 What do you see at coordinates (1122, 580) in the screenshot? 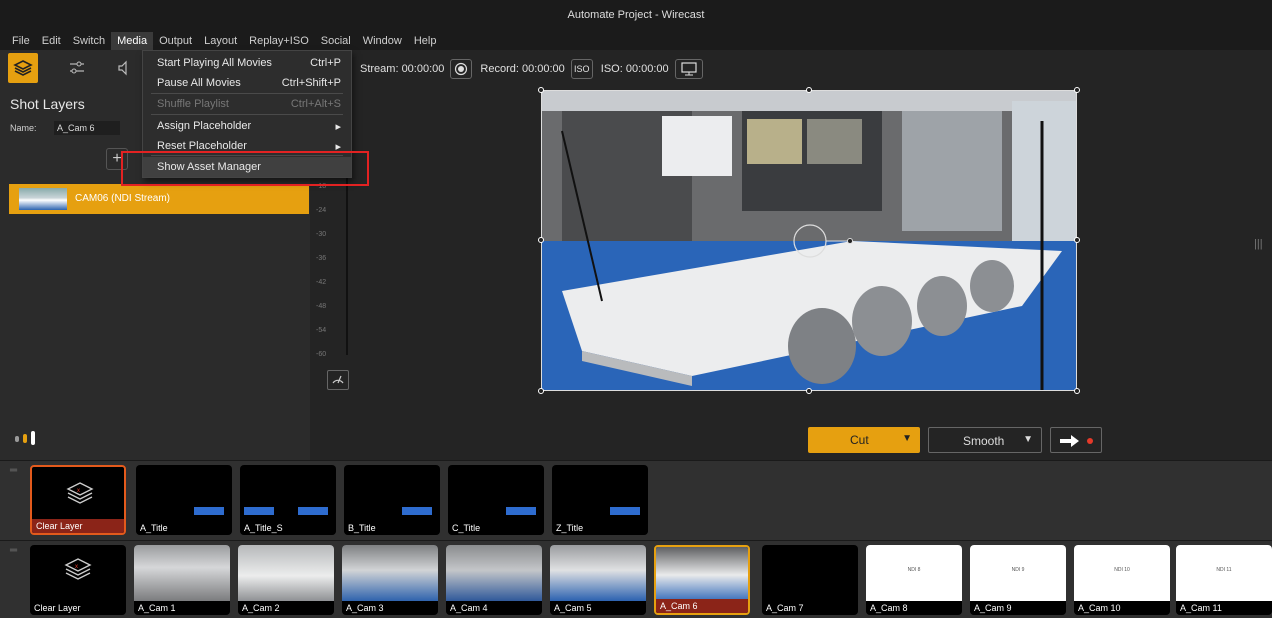
I see `shot-a-cam-10: NDI 10 A_Cam 10` at bounding box center [1122, 580].